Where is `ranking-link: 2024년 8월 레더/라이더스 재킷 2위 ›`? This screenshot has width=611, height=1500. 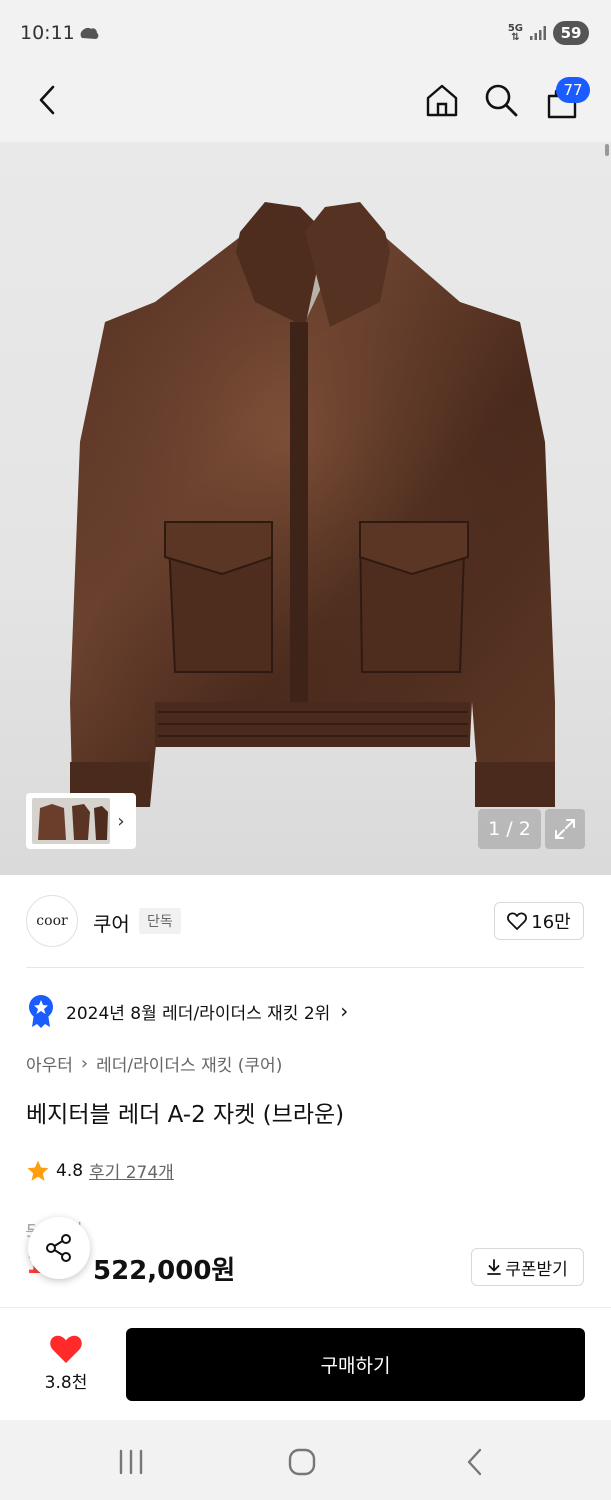
ranking-link: 2024년 8월 레더/라이더스 재킷 2위 › is located at coordinates (187, 1011).